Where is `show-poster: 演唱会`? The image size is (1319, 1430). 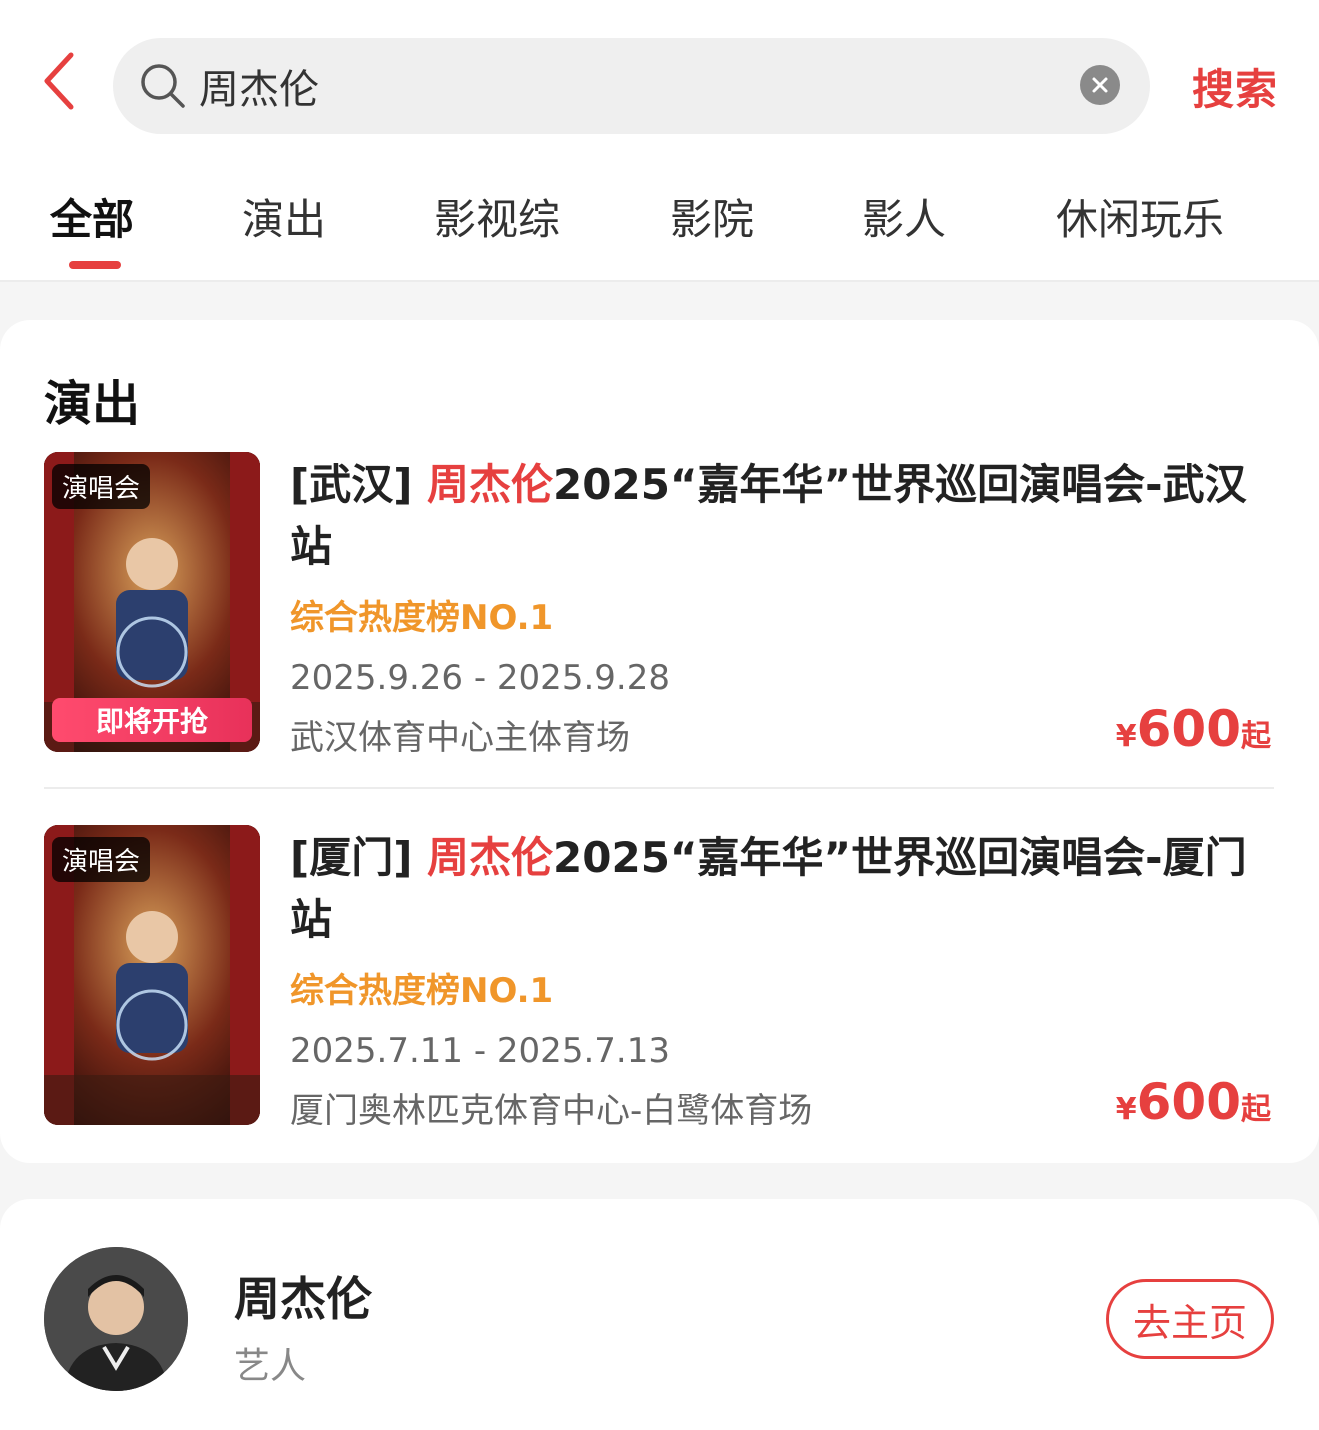
show-poster: 演唱会 is located at coordinates (152, 975).